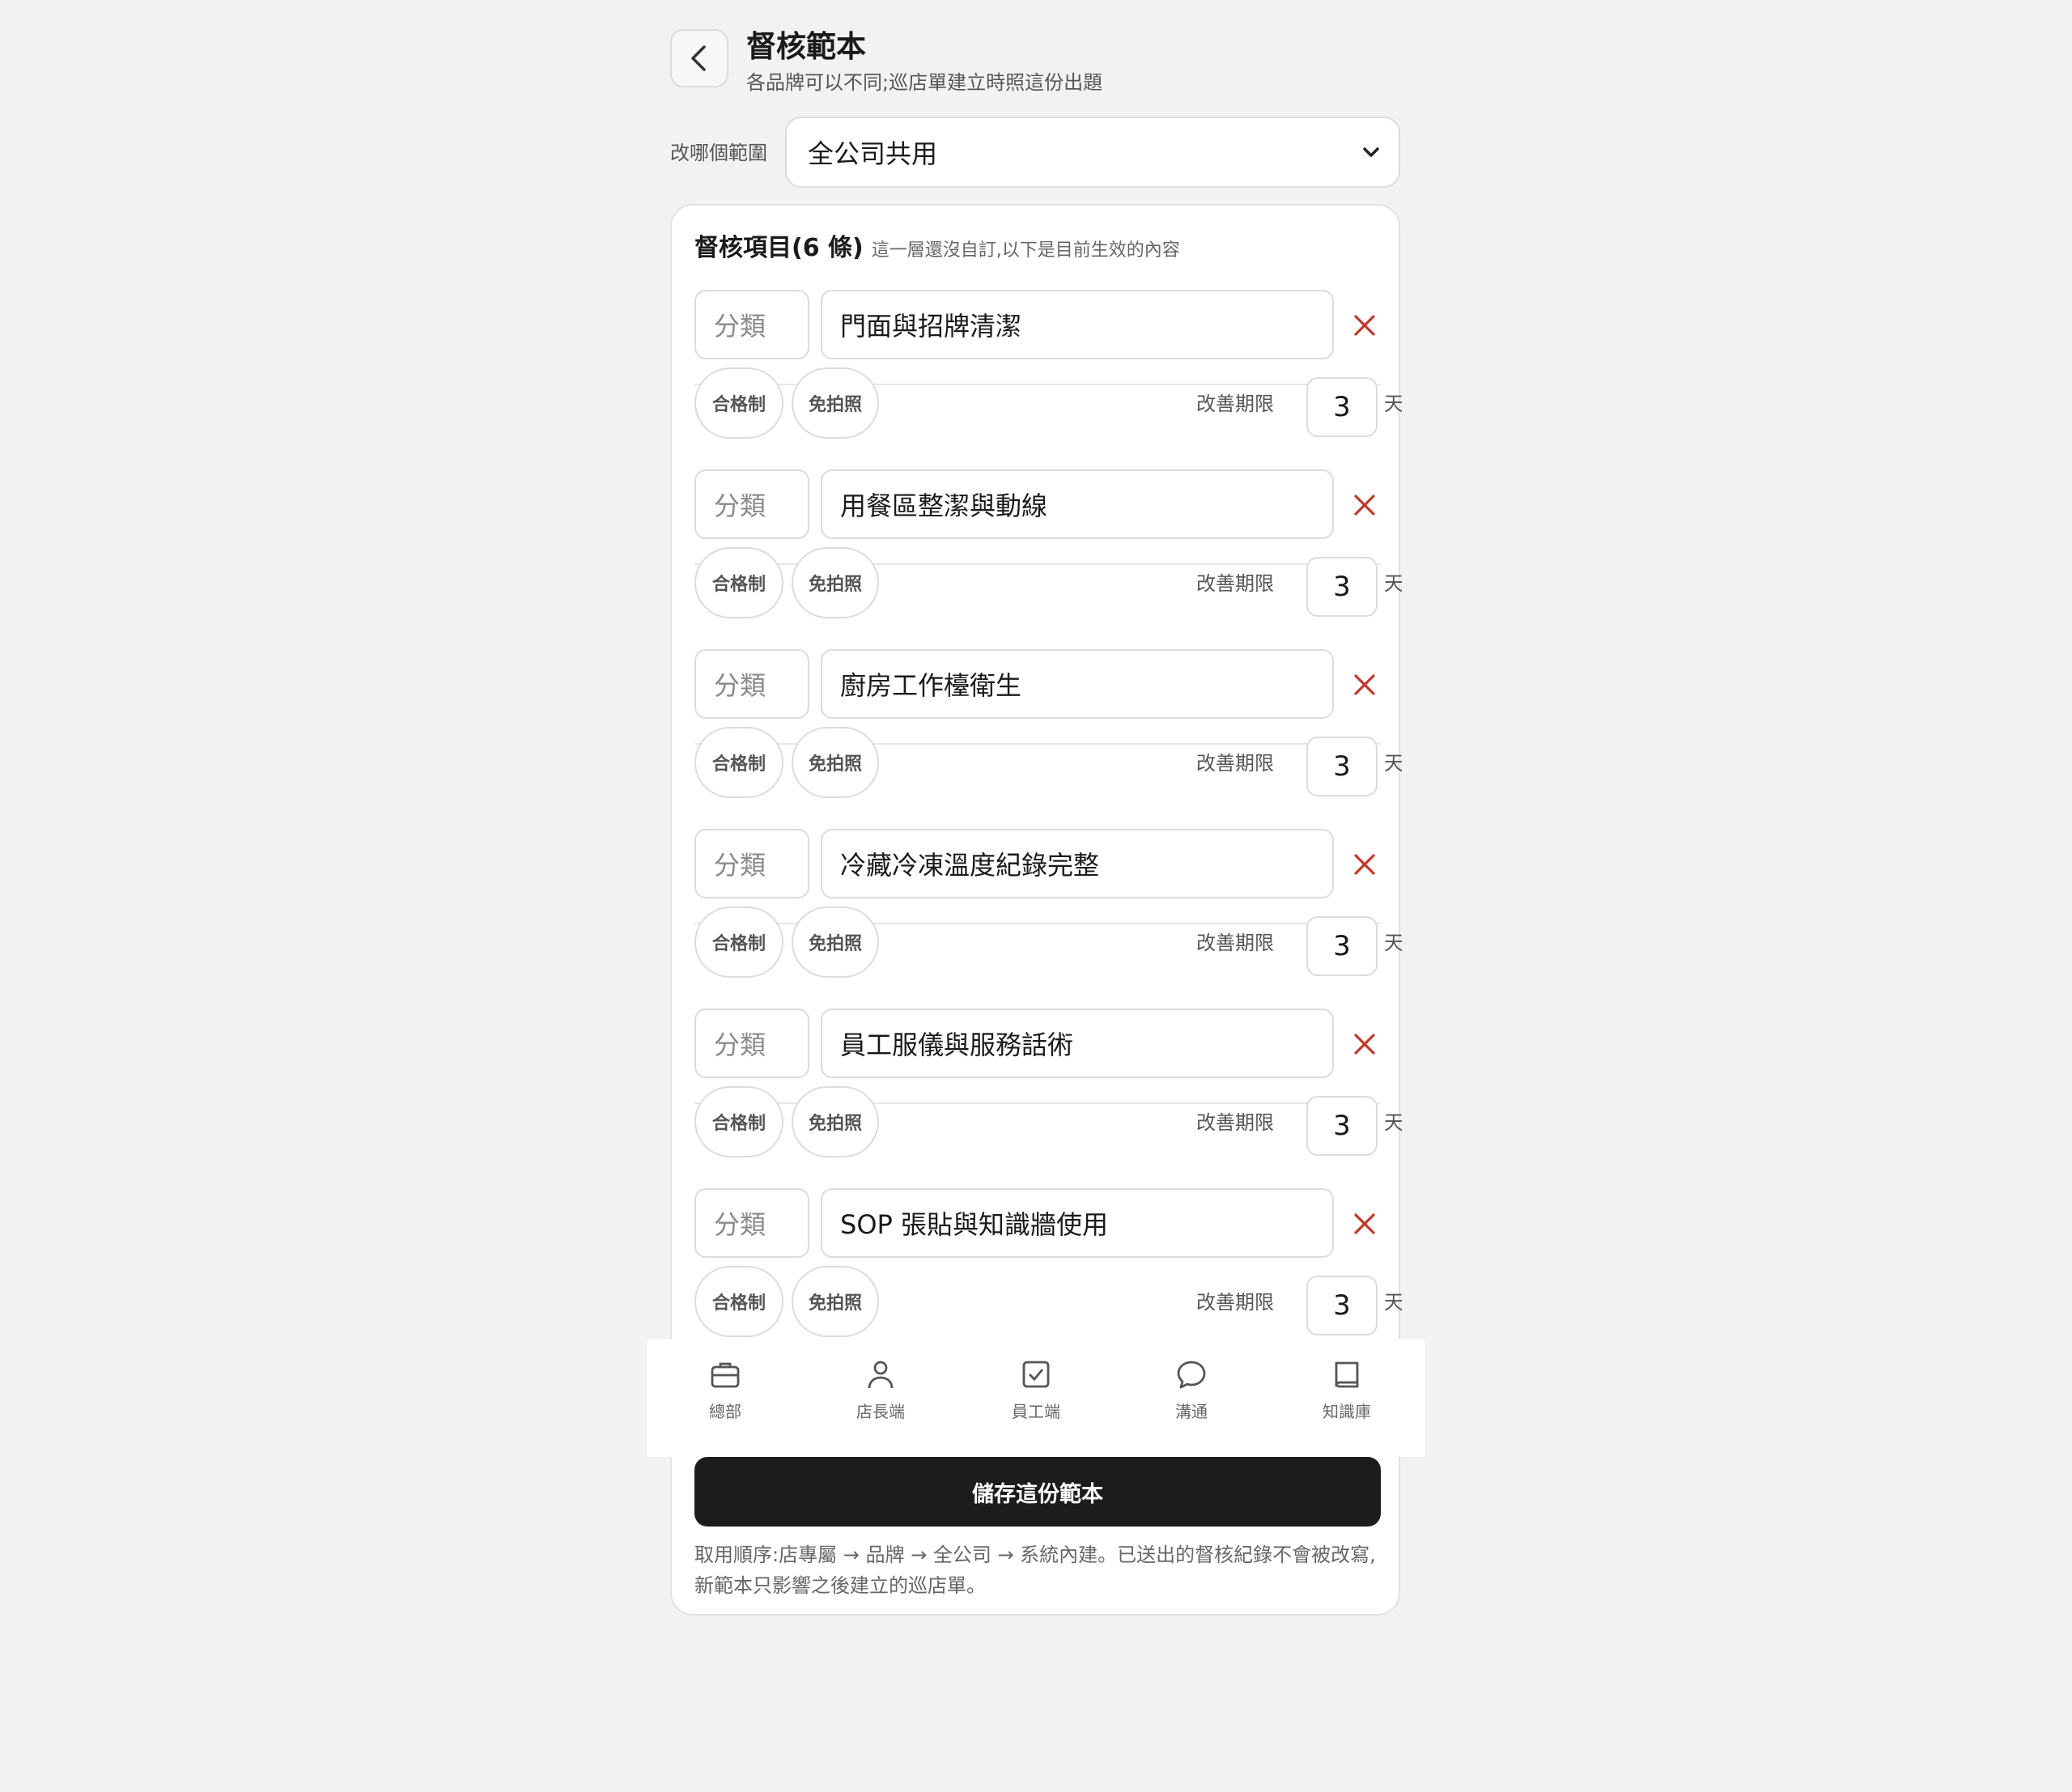 This screenshot has width=2072, height=1792. Describe the element at coordinates (1036, 1411) in the screenshot. I see `nav-label: 員工端` at that location.